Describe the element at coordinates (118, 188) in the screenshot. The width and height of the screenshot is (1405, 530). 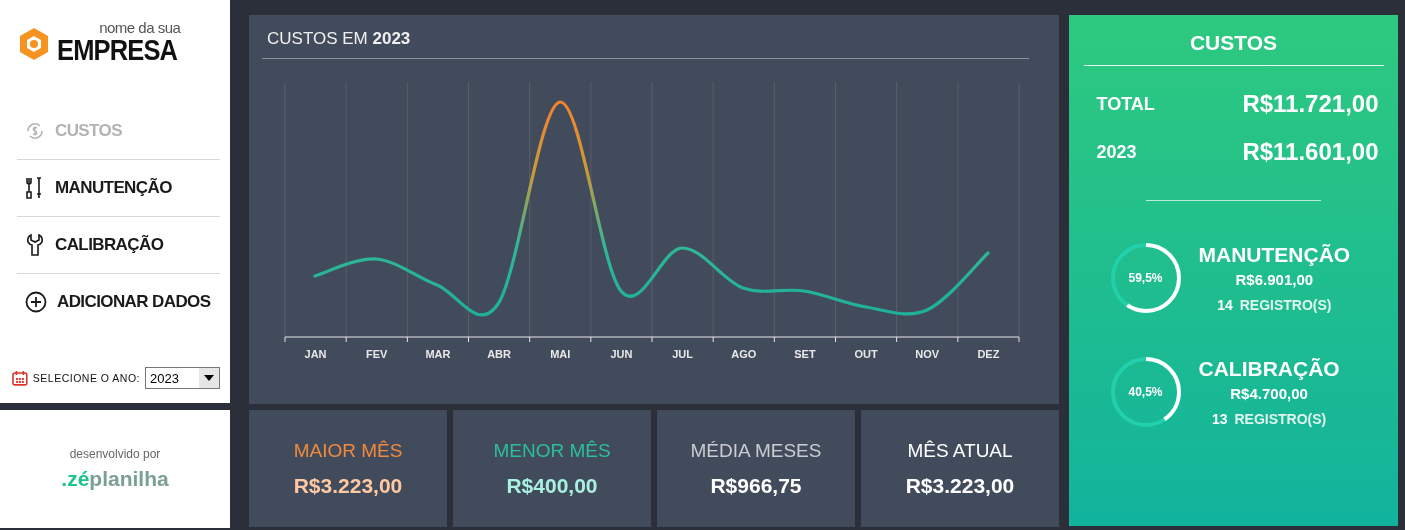
I see `nav-item: MANUTENÇÃO` at that location.